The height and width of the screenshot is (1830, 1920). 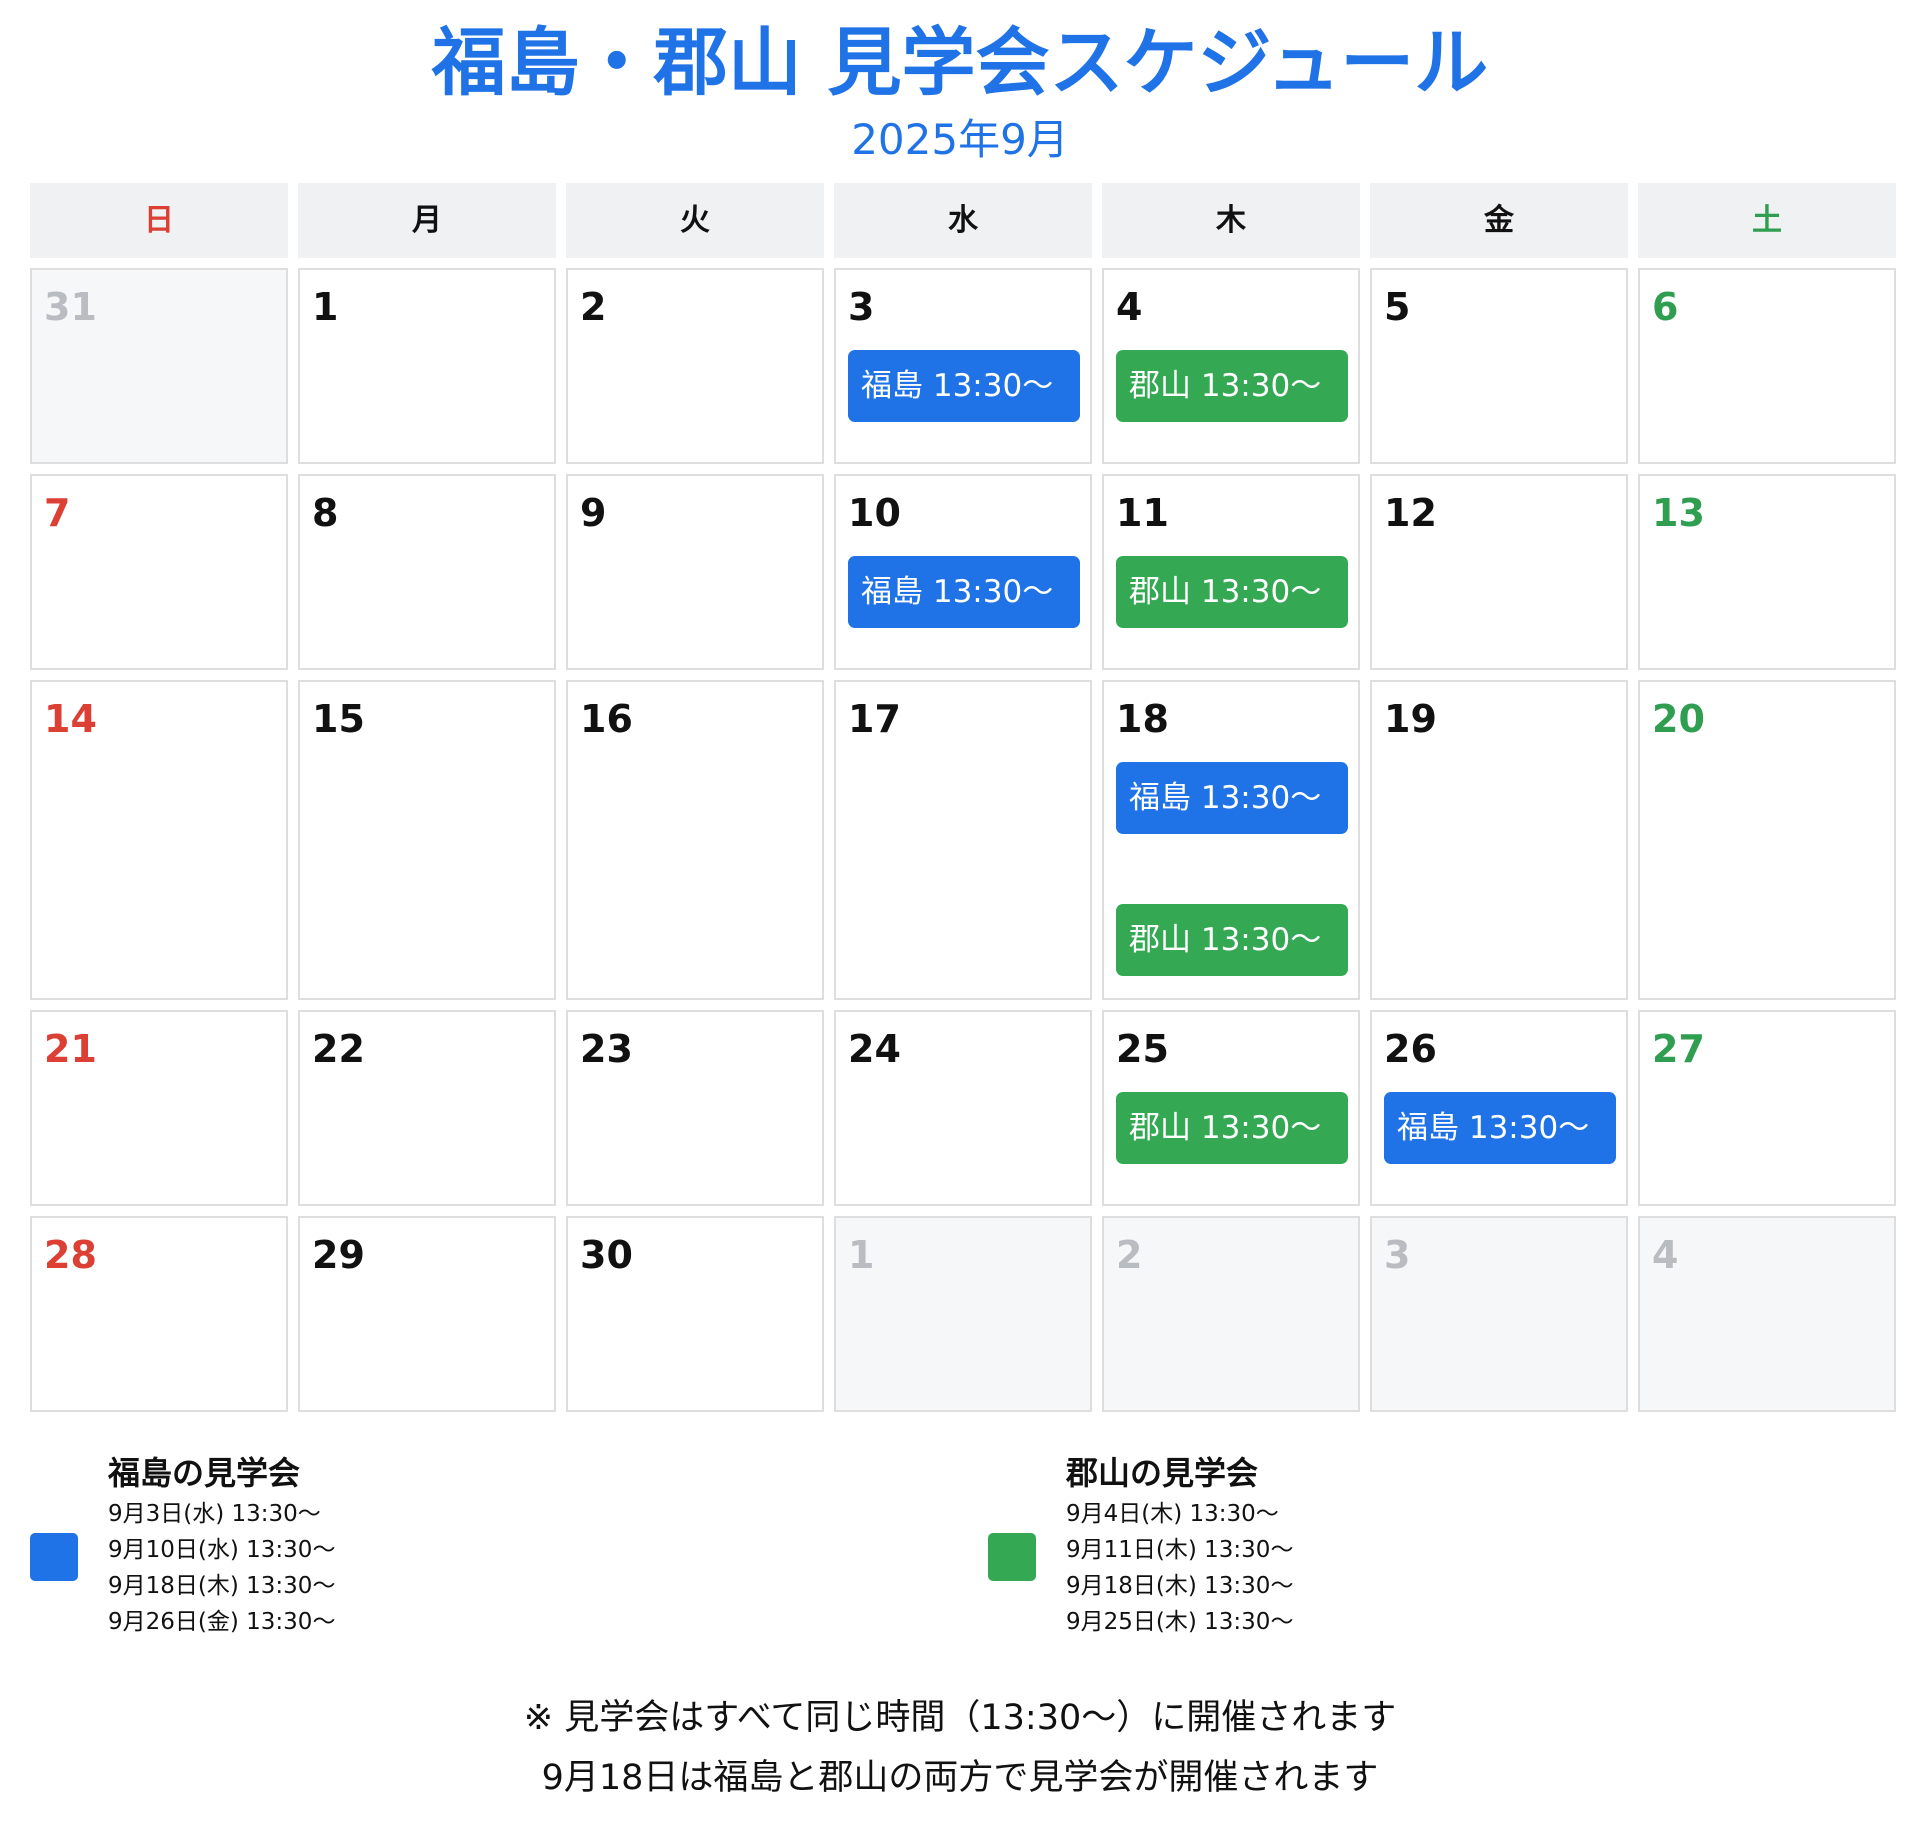 I want to click on day-number: 6, so click(x=1665, y=307).